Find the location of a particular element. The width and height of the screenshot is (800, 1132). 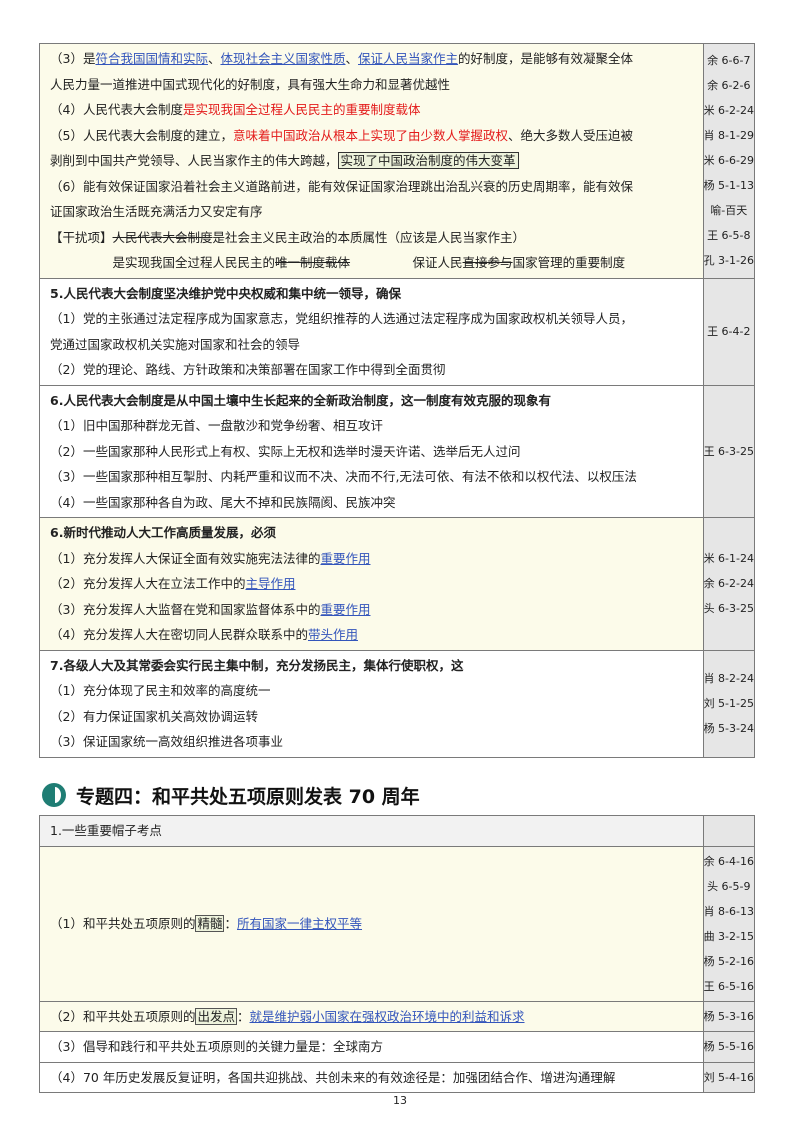

section-bullet-icon is located at coordinates (54, 795).